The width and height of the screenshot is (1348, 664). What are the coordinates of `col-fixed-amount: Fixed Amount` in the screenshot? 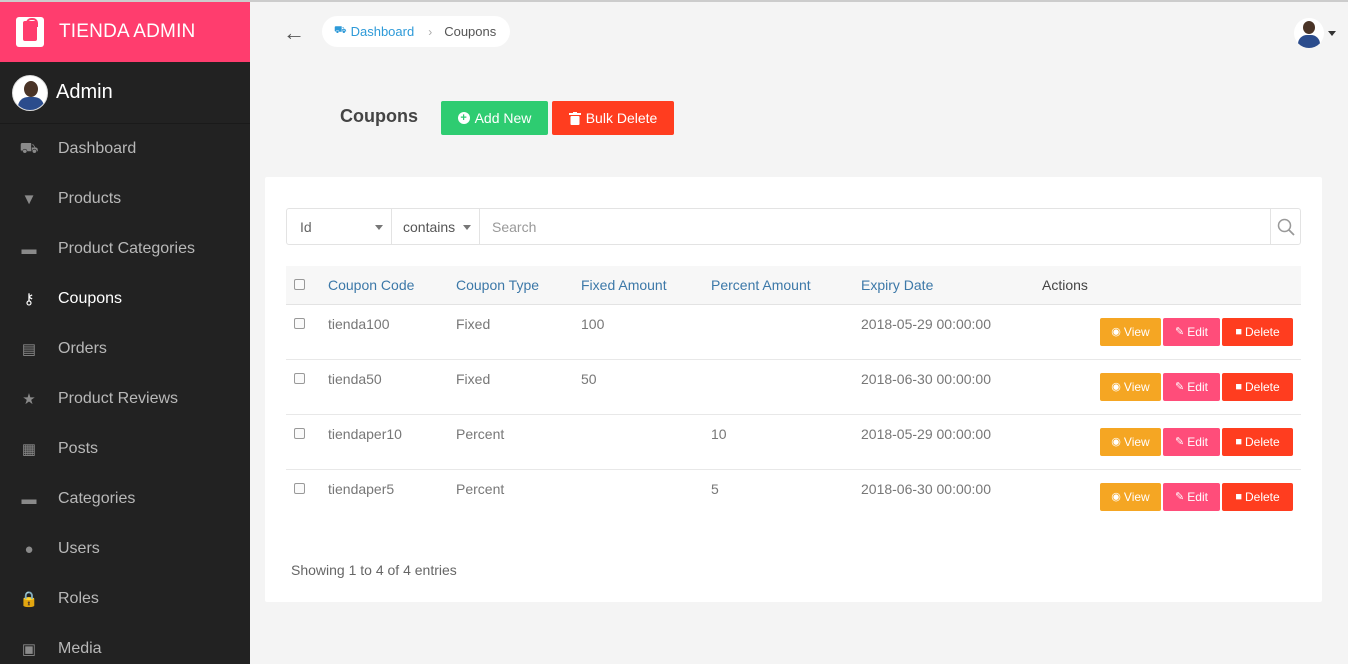 It's located at (646, 285).